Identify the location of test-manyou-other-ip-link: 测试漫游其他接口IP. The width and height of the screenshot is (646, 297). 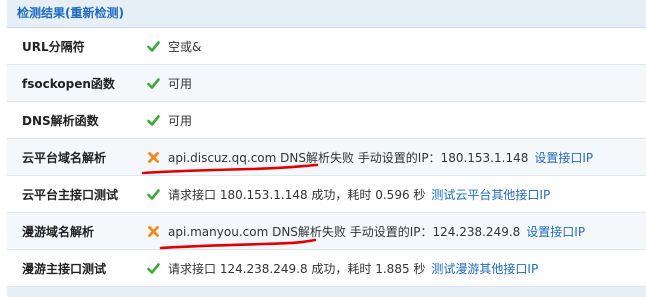
(484, 268).